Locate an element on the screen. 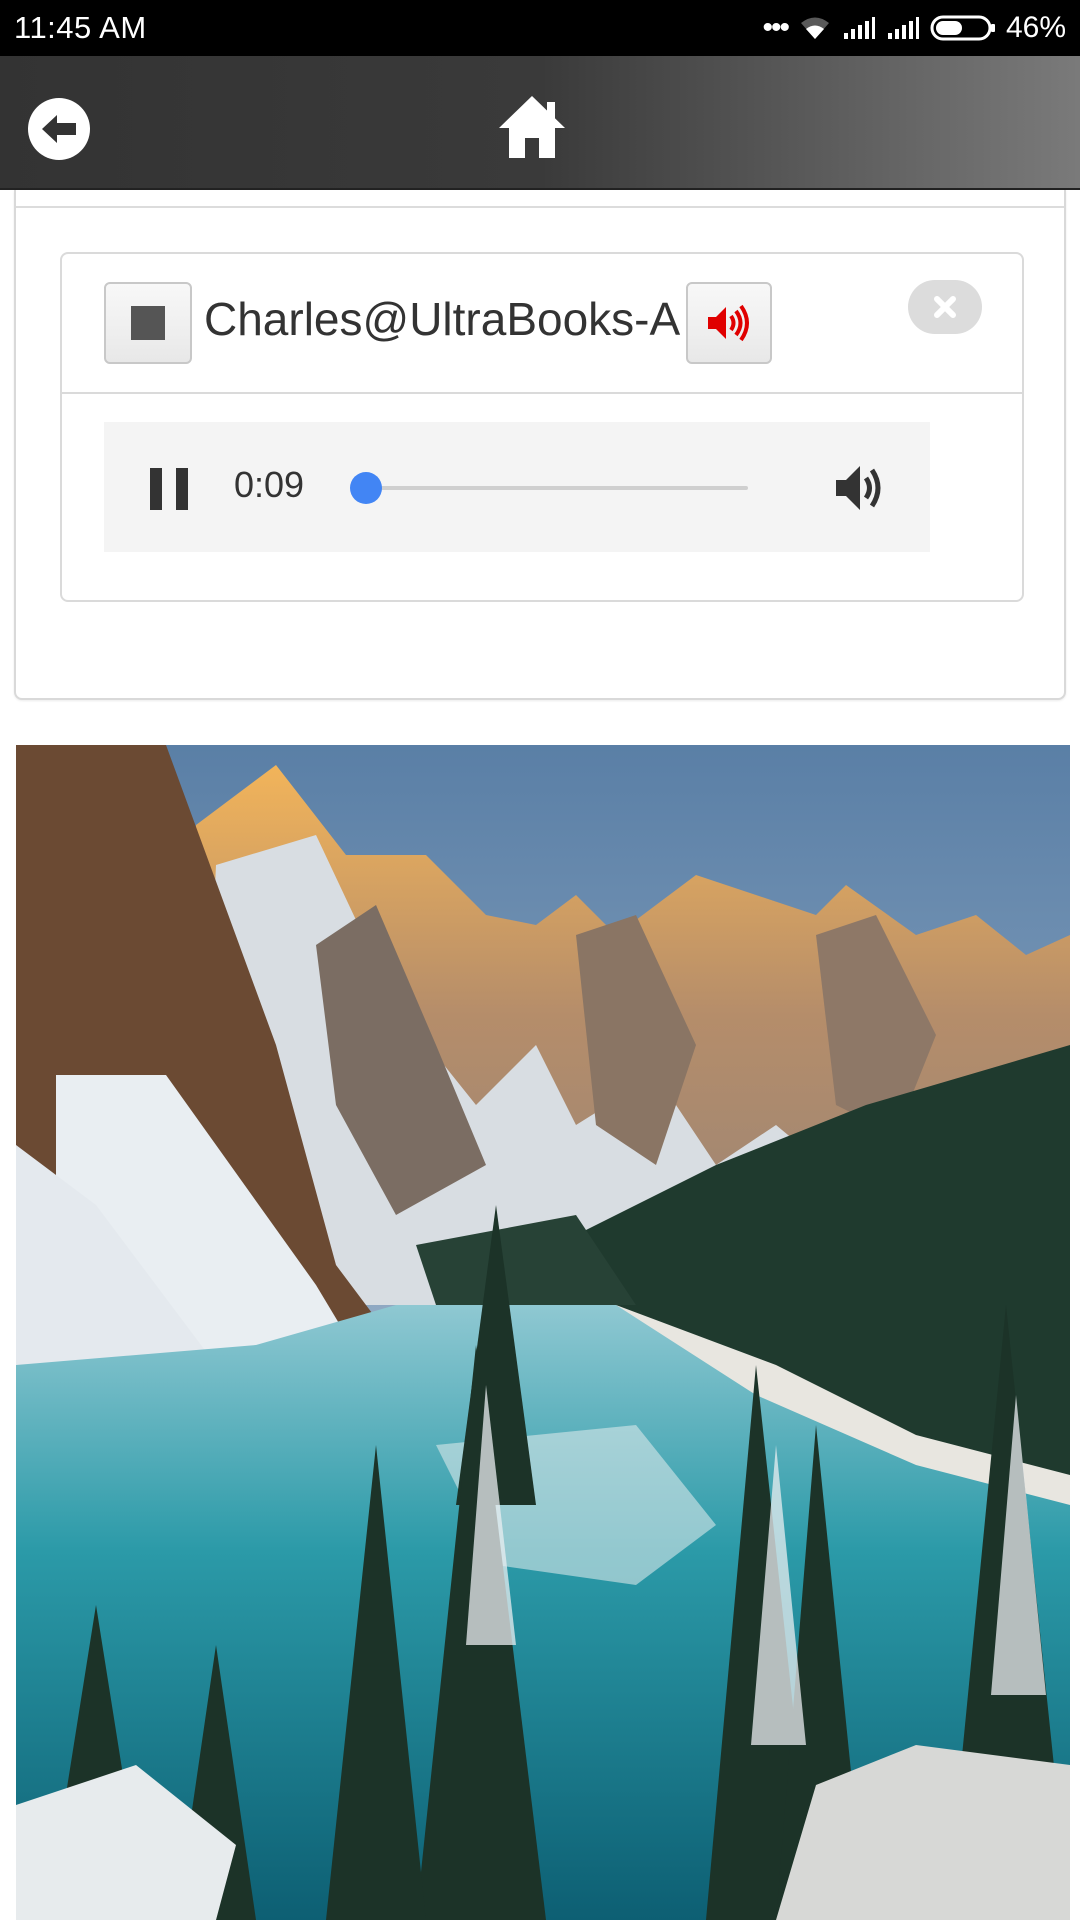 This screenshot has height=1920, width=1080. status-bar: 11:45 AM ••• 46% is located at coordinates (540, 28).